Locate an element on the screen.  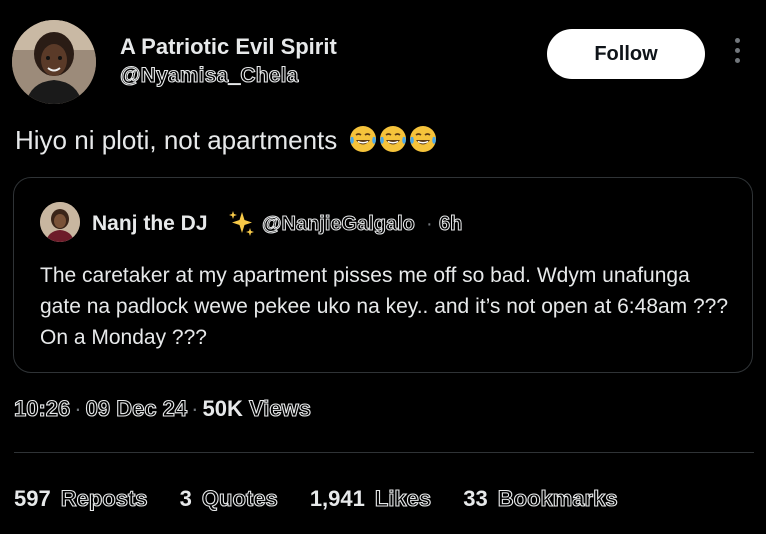
quotes-stat: 3 Quotes is located at coordinates (229, 498).